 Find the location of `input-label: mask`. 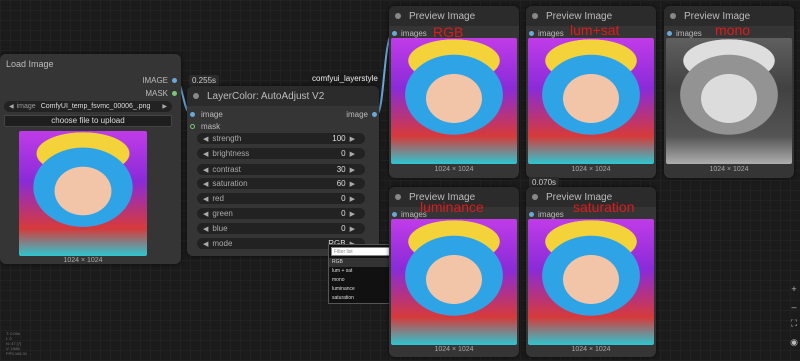

input-label: mask is located at coordinates (211, 126).